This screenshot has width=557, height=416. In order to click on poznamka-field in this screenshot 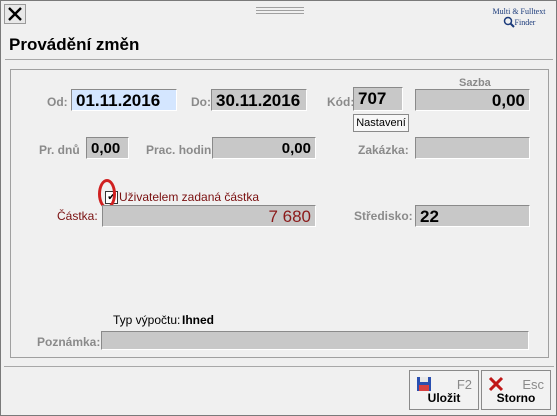, I will do `click(315, 340)`.